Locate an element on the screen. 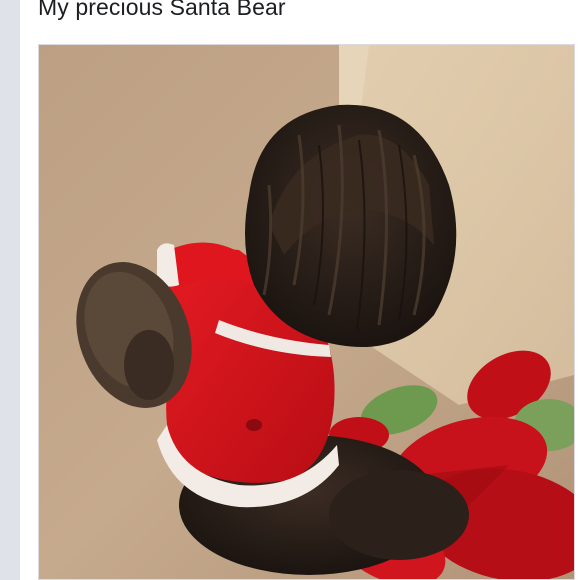 The image size is (580, 580). post-caption: My precious Santa Bear is located at coordinates (162, 10).